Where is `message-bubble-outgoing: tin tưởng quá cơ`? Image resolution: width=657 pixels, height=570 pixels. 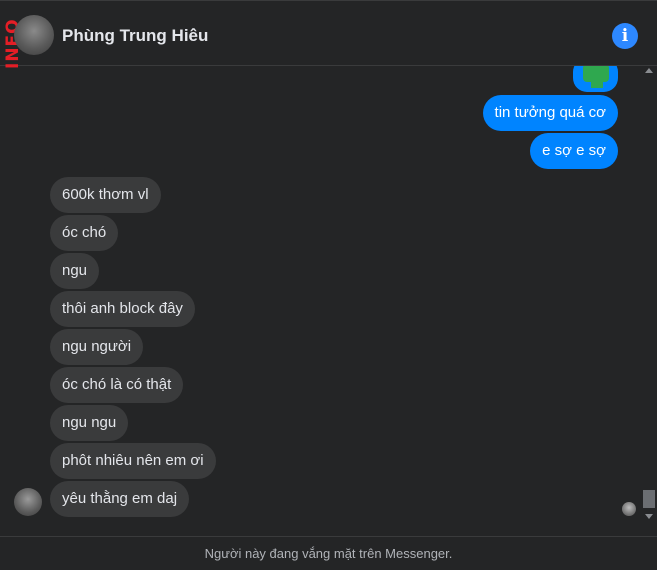 message-bubble-outgoing: tin tưởng quá cơ is located at coordinates (550, 113).